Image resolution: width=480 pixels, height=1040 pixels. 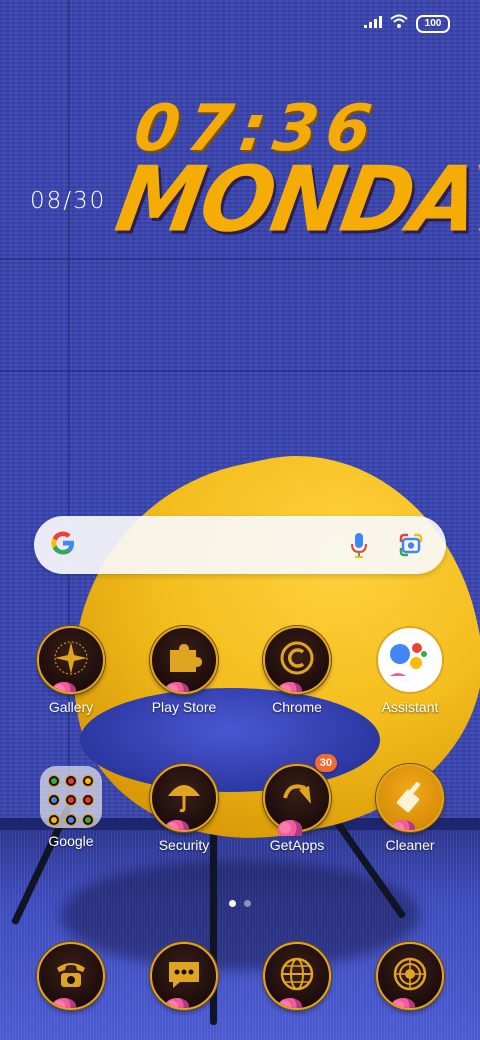 What do you see at coordinates (63, 545) in the screenshot?
I see `google-g-icon` at bounding box center [63, 545].